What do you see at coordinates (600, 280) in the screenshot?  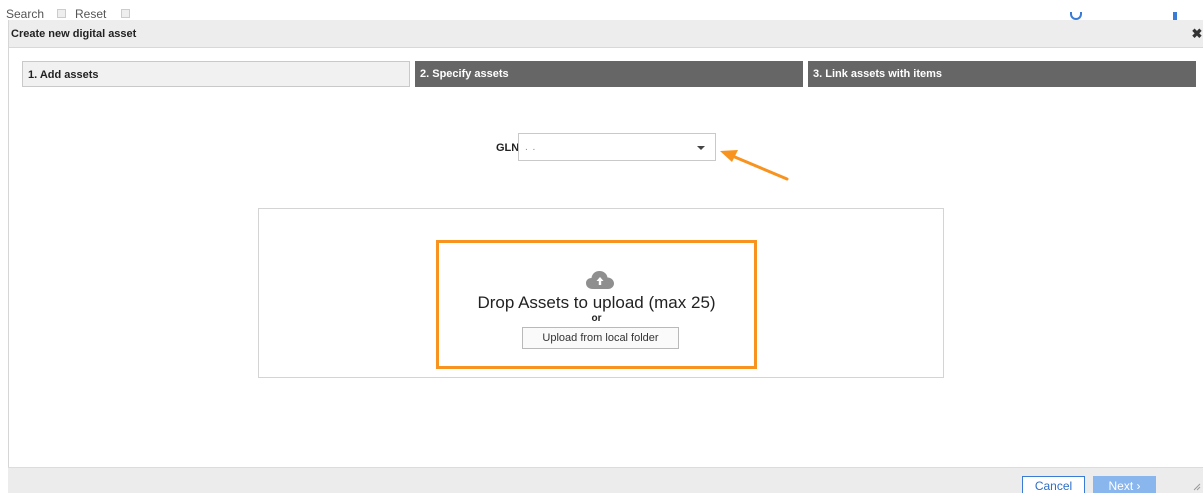 I see `cloud-upload-icon` at bounding box center [600, 280].